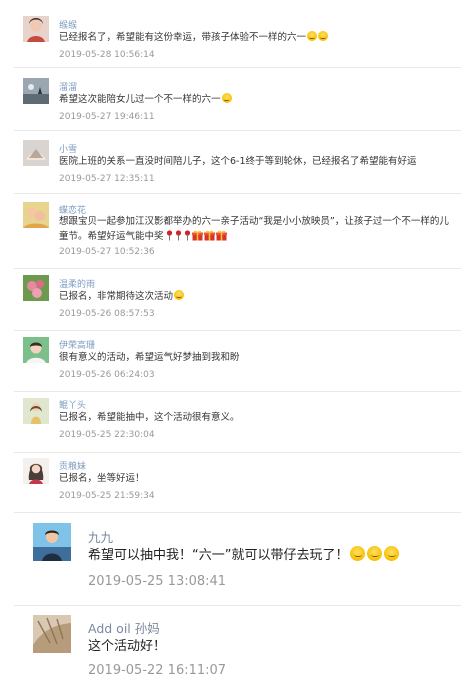  Describe the element at coordinates (127, 646) in the screenshot. I see `comment-text: 这个活动好！` at that location.